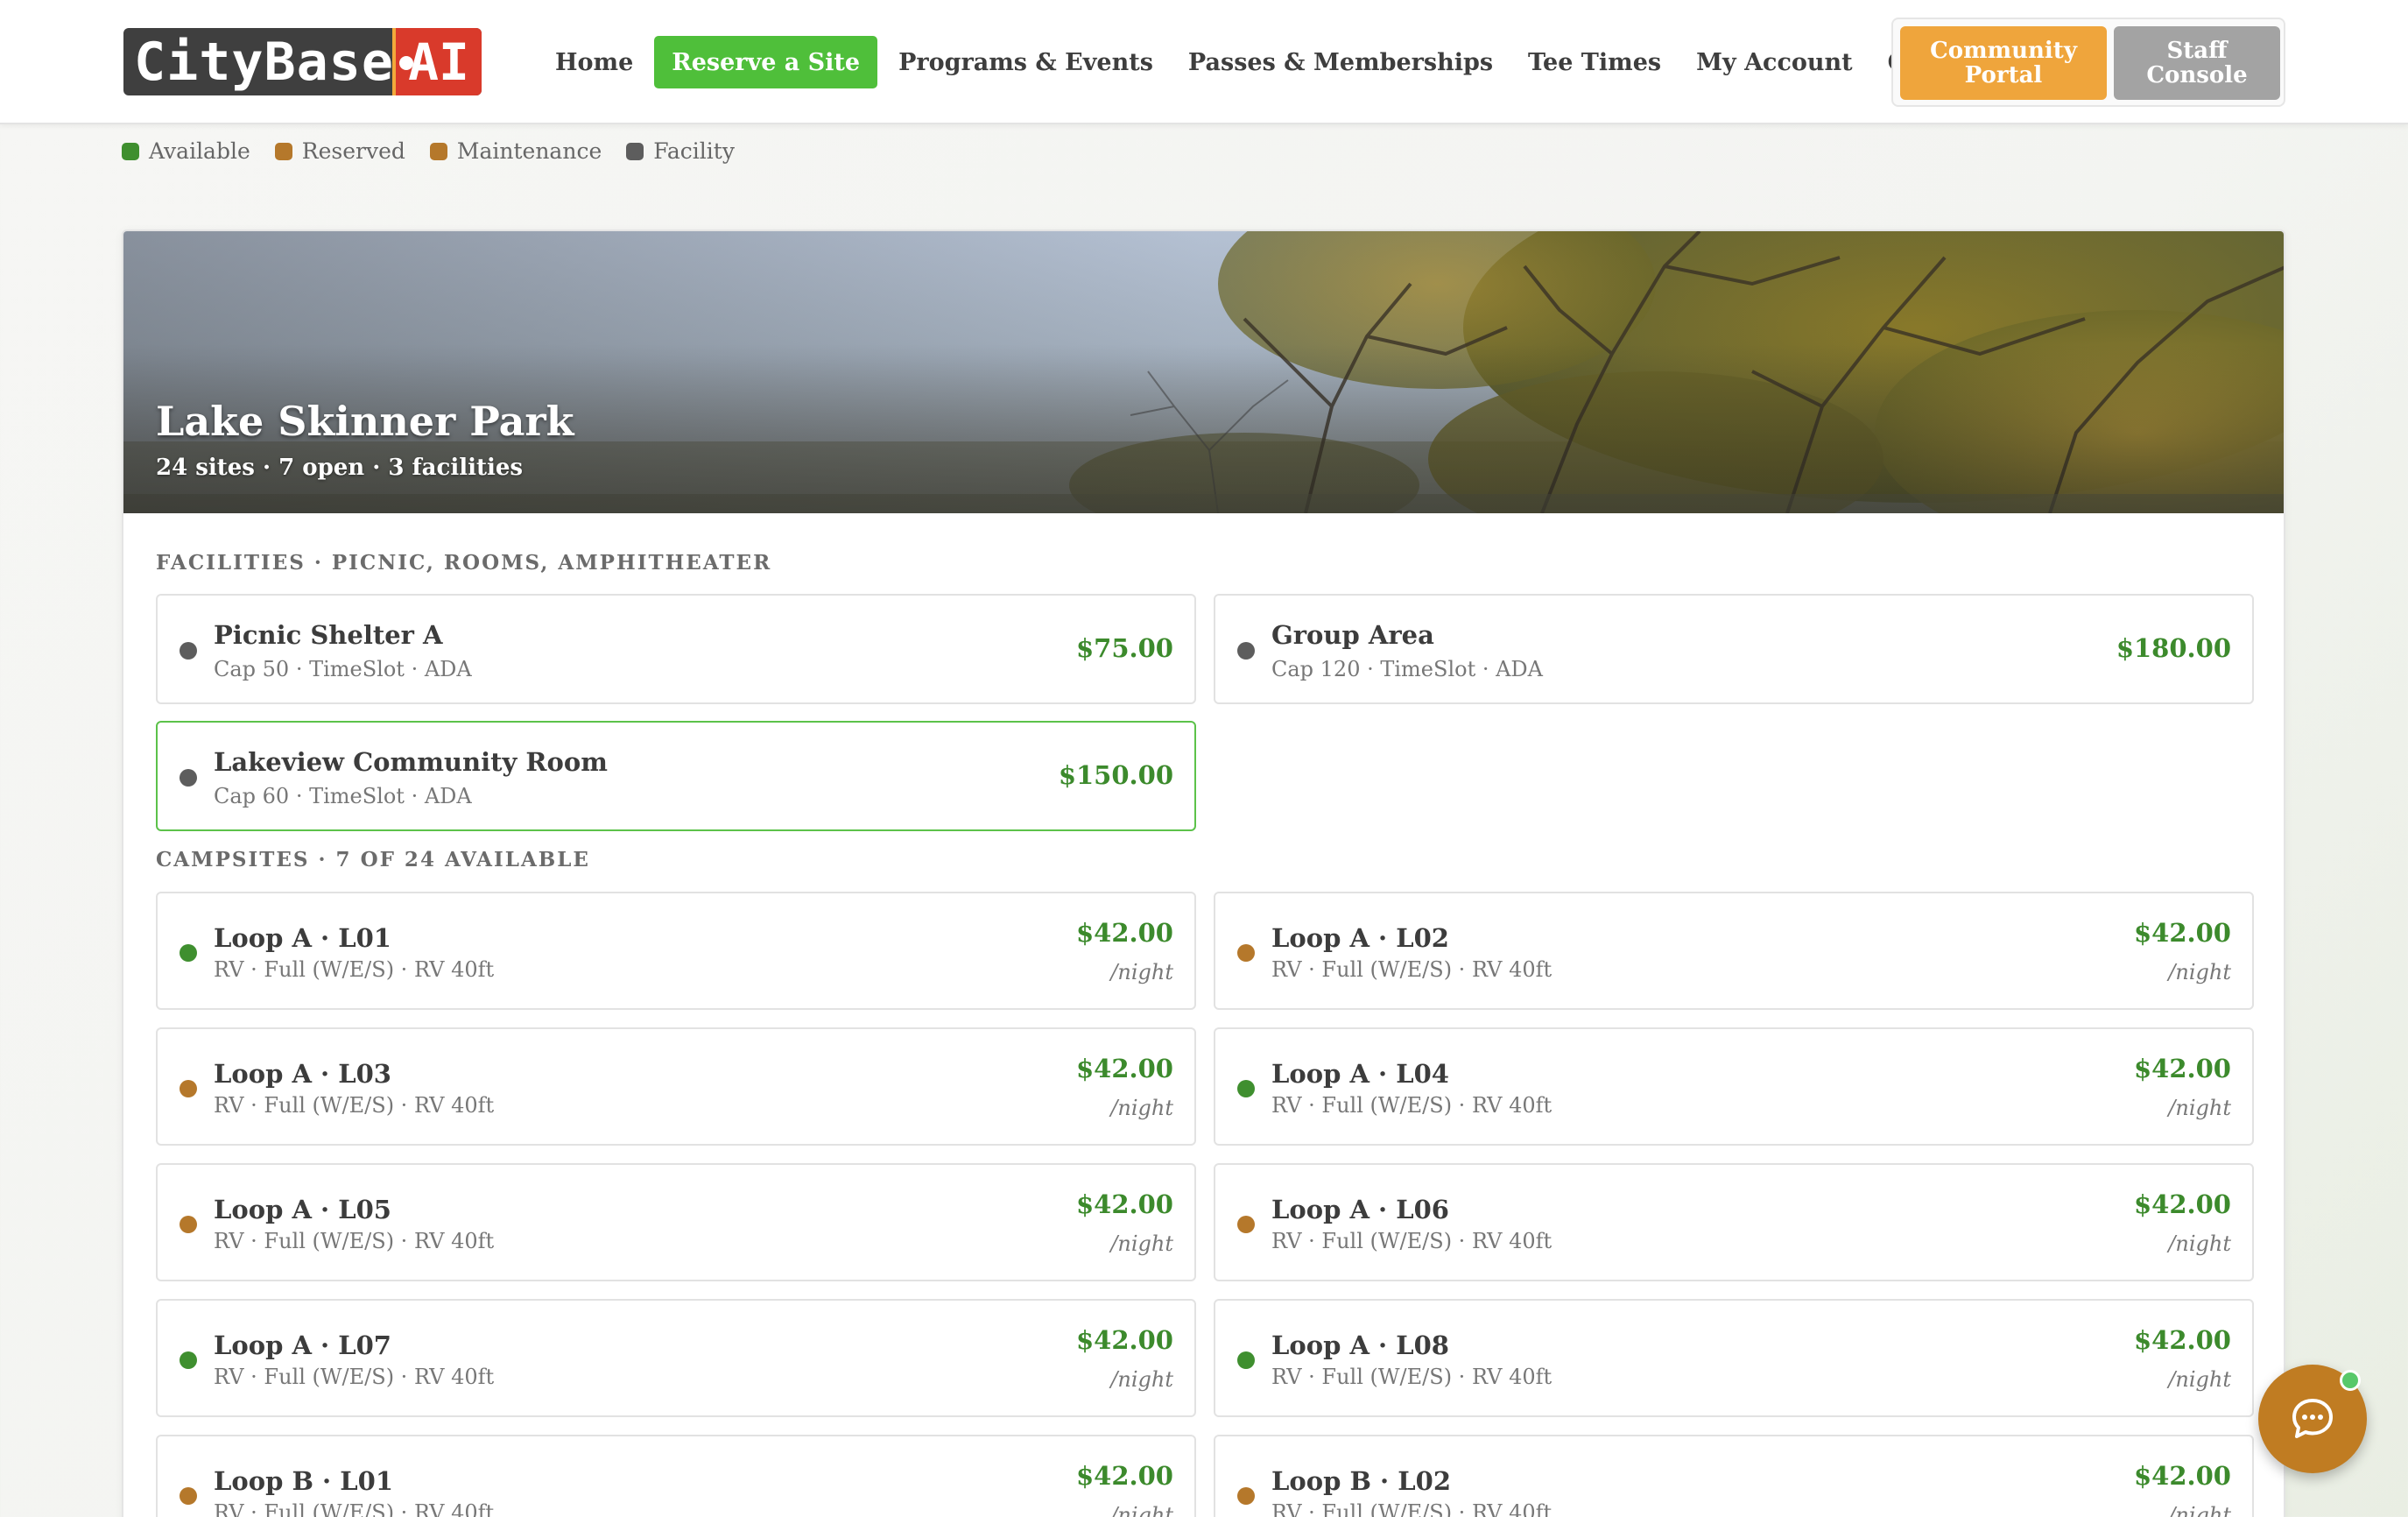 This screenshot has height=1517, width=2408. Describe the element at coordinates (594, 62) in the screenshot. I see `nav-home: Home` at that location.